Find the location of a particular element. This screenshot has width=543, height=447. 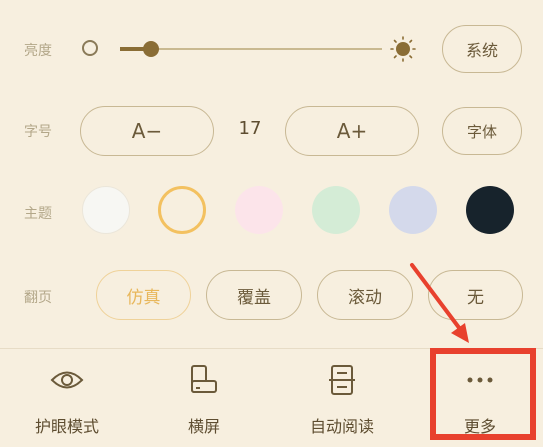

slider-track is located at coordinates (251, 49).